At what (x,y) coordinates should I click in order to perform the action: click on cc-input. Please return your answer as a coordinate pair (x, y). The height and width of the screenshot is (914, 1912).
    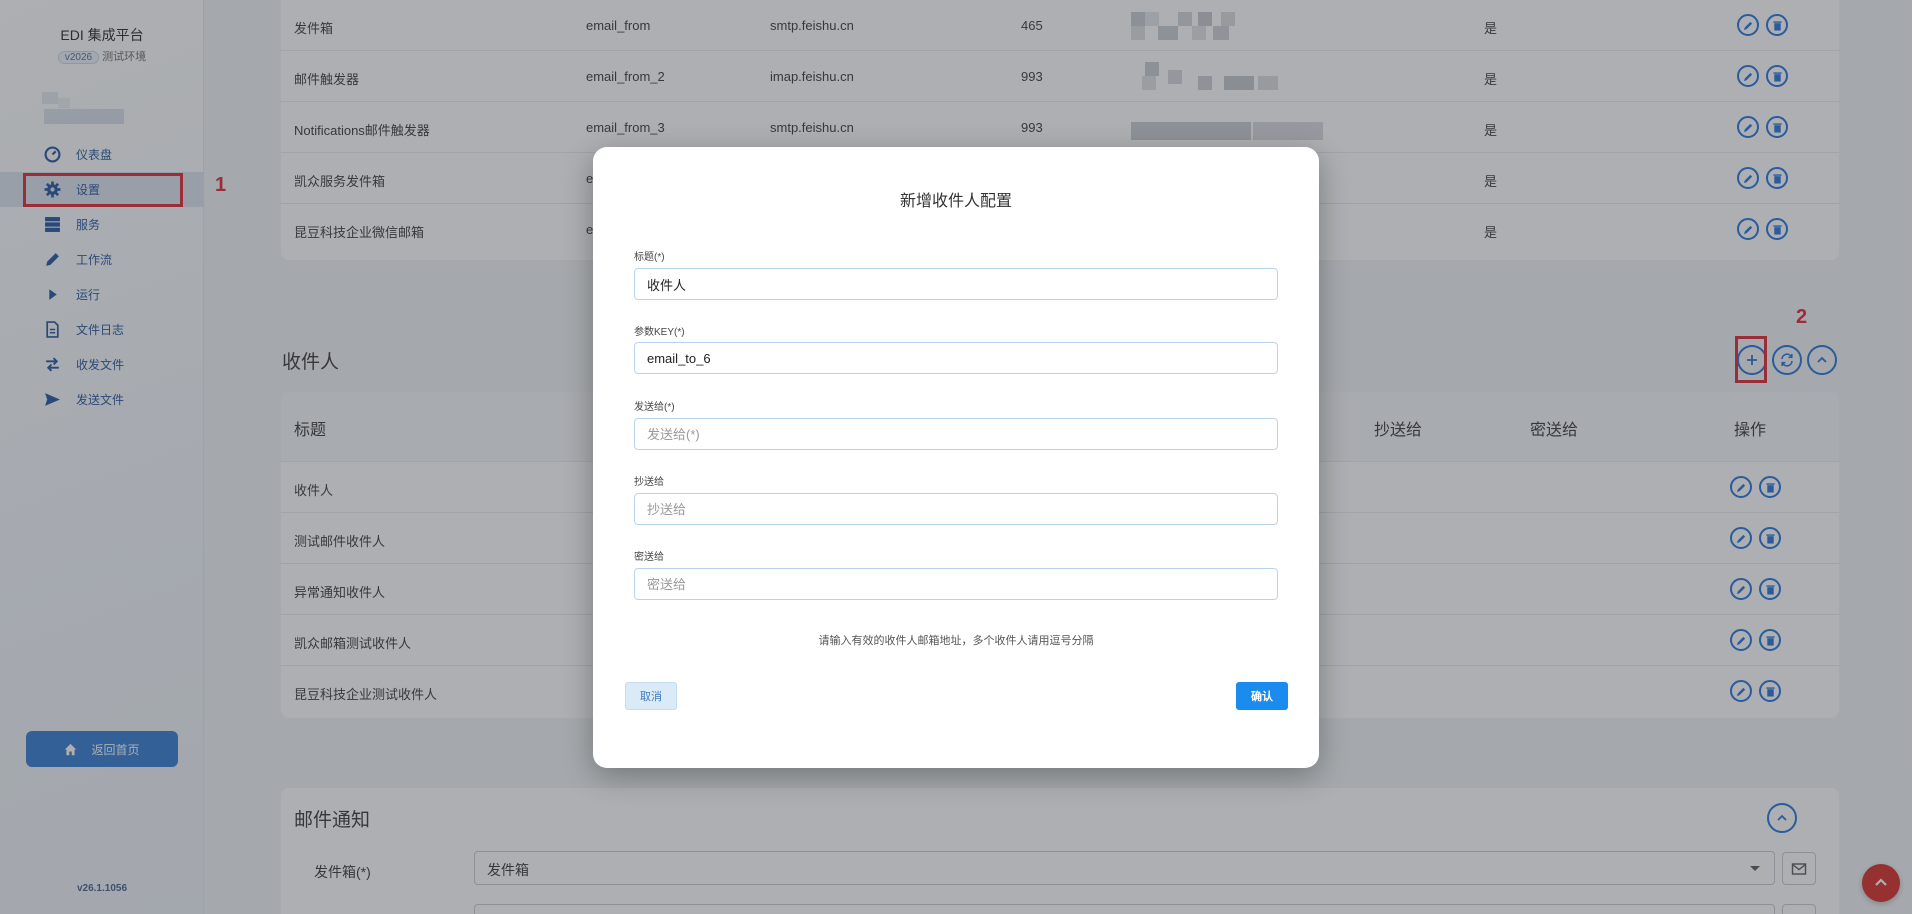
    Looking at the image, I should click on (956, 509).